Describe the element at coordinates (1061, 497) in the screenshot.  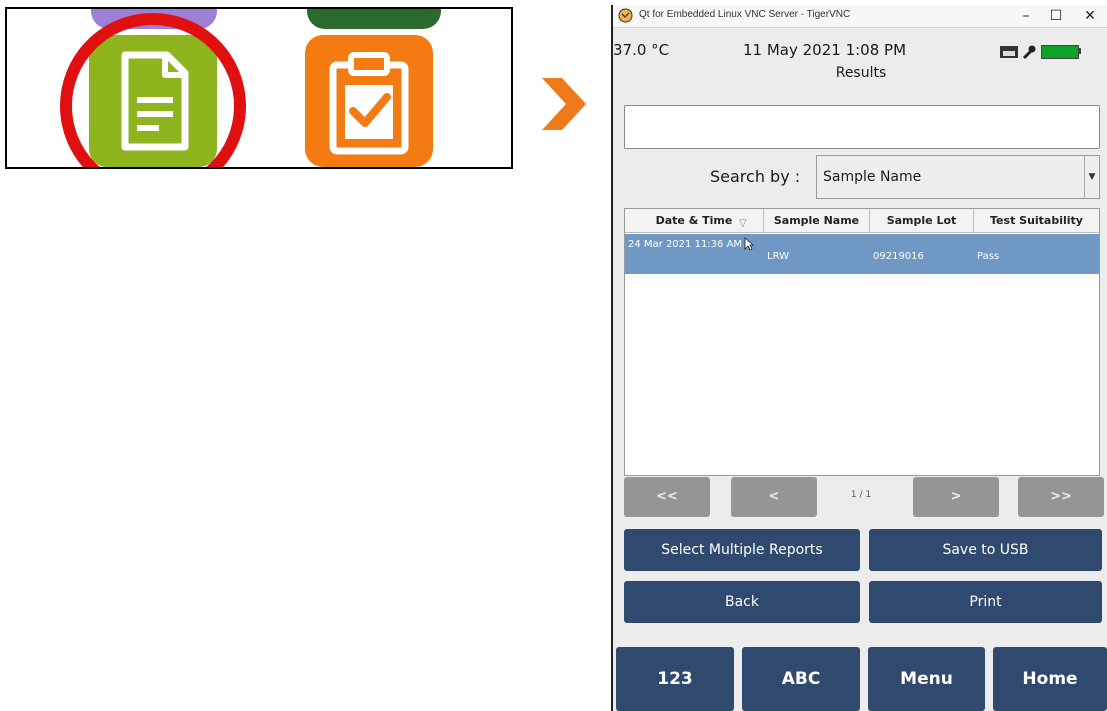
I see `last-page-button: >>` at that location.